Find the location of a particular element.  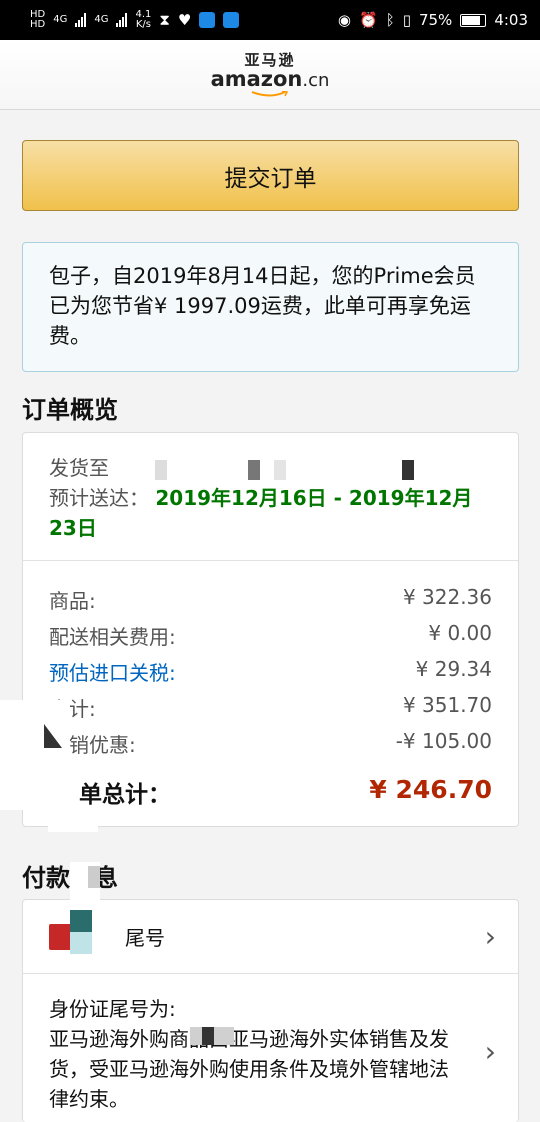

order-total-label: 单总计： is located at coordinates (125, 795).